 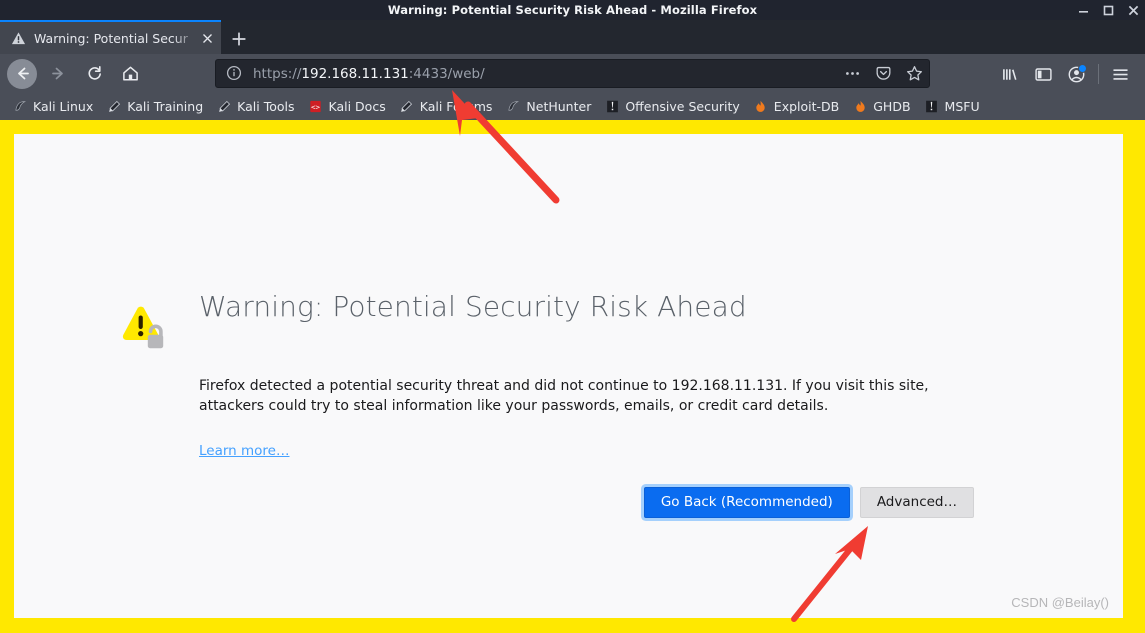 I want to click on account-notification-dot, so click(x=1082, y=68).